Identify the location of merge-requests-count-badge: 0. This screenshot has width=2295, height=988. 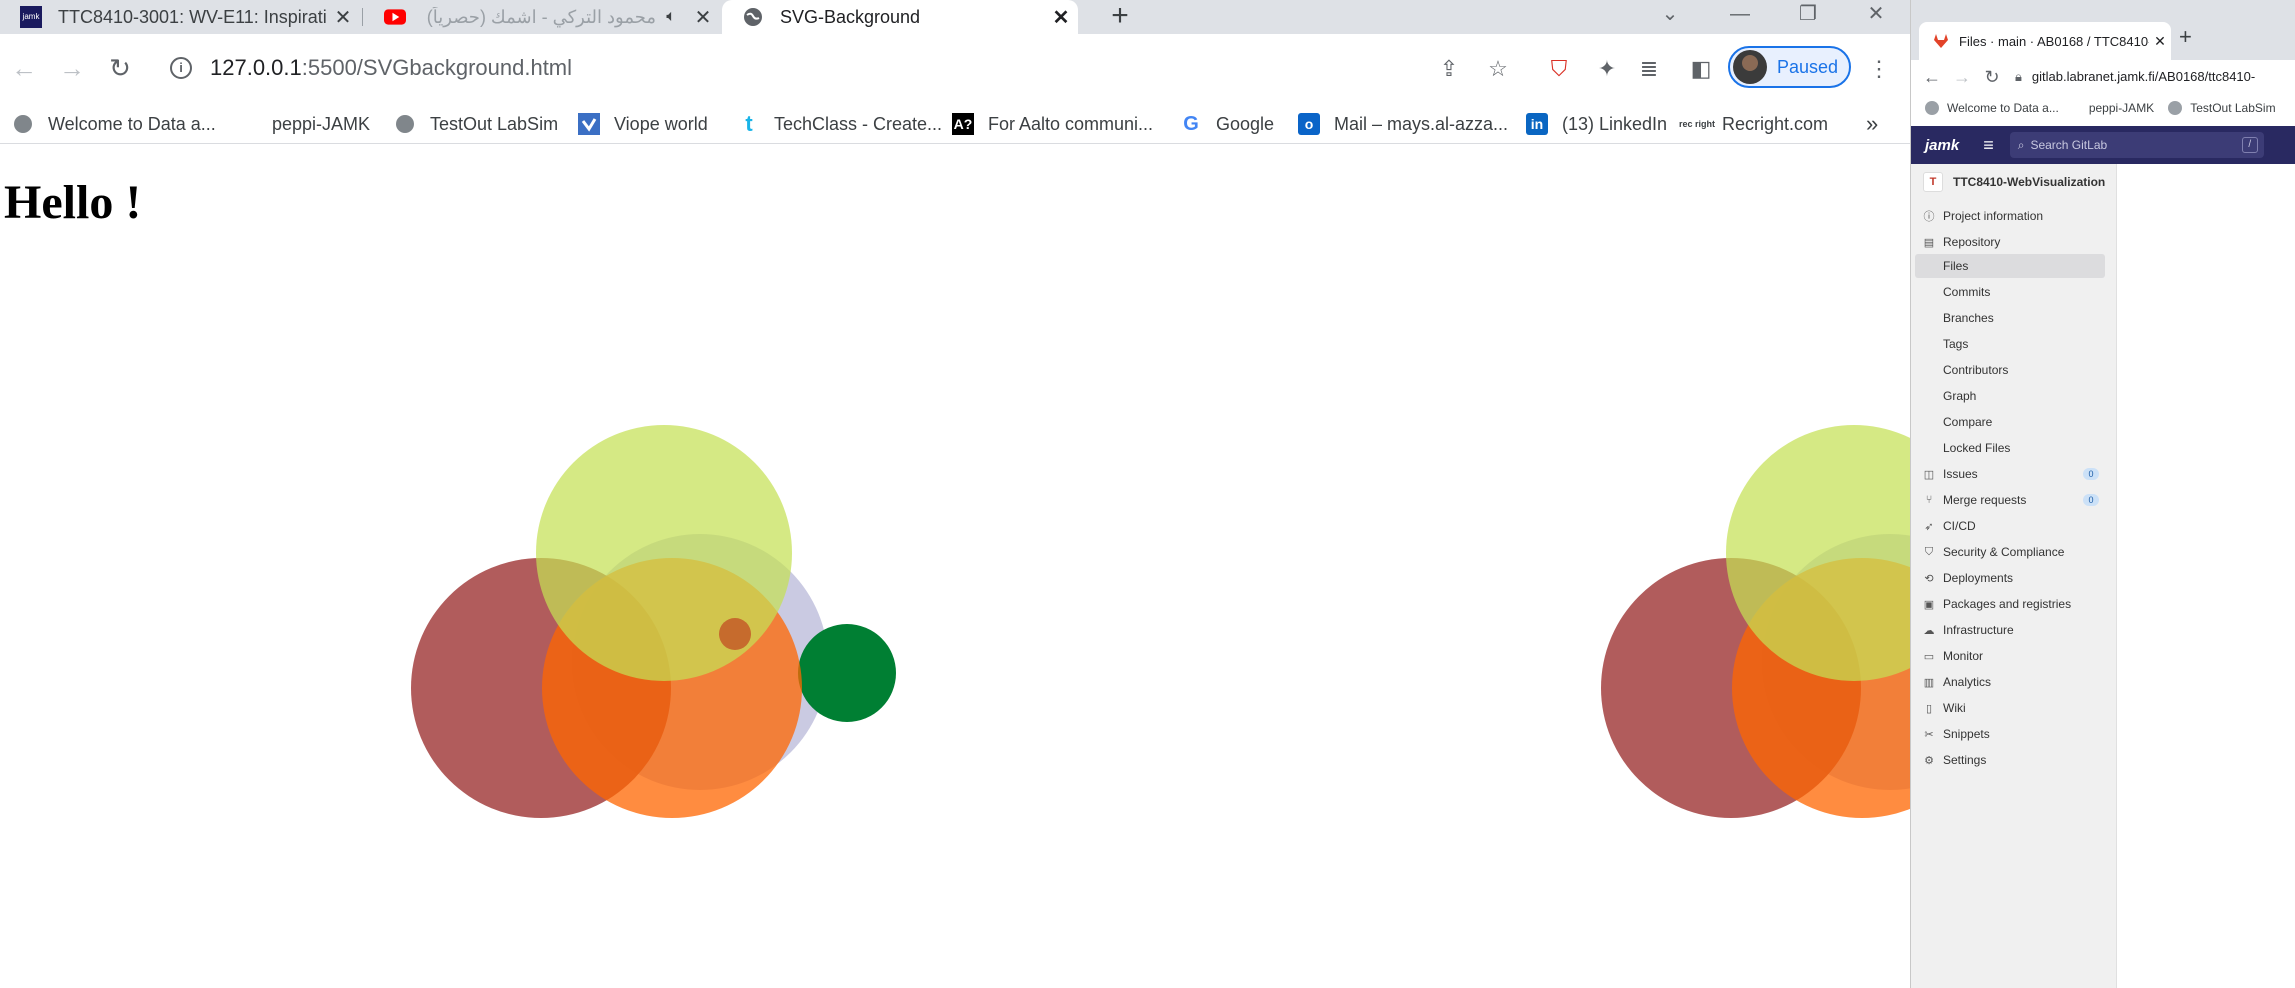
(2091, 500).